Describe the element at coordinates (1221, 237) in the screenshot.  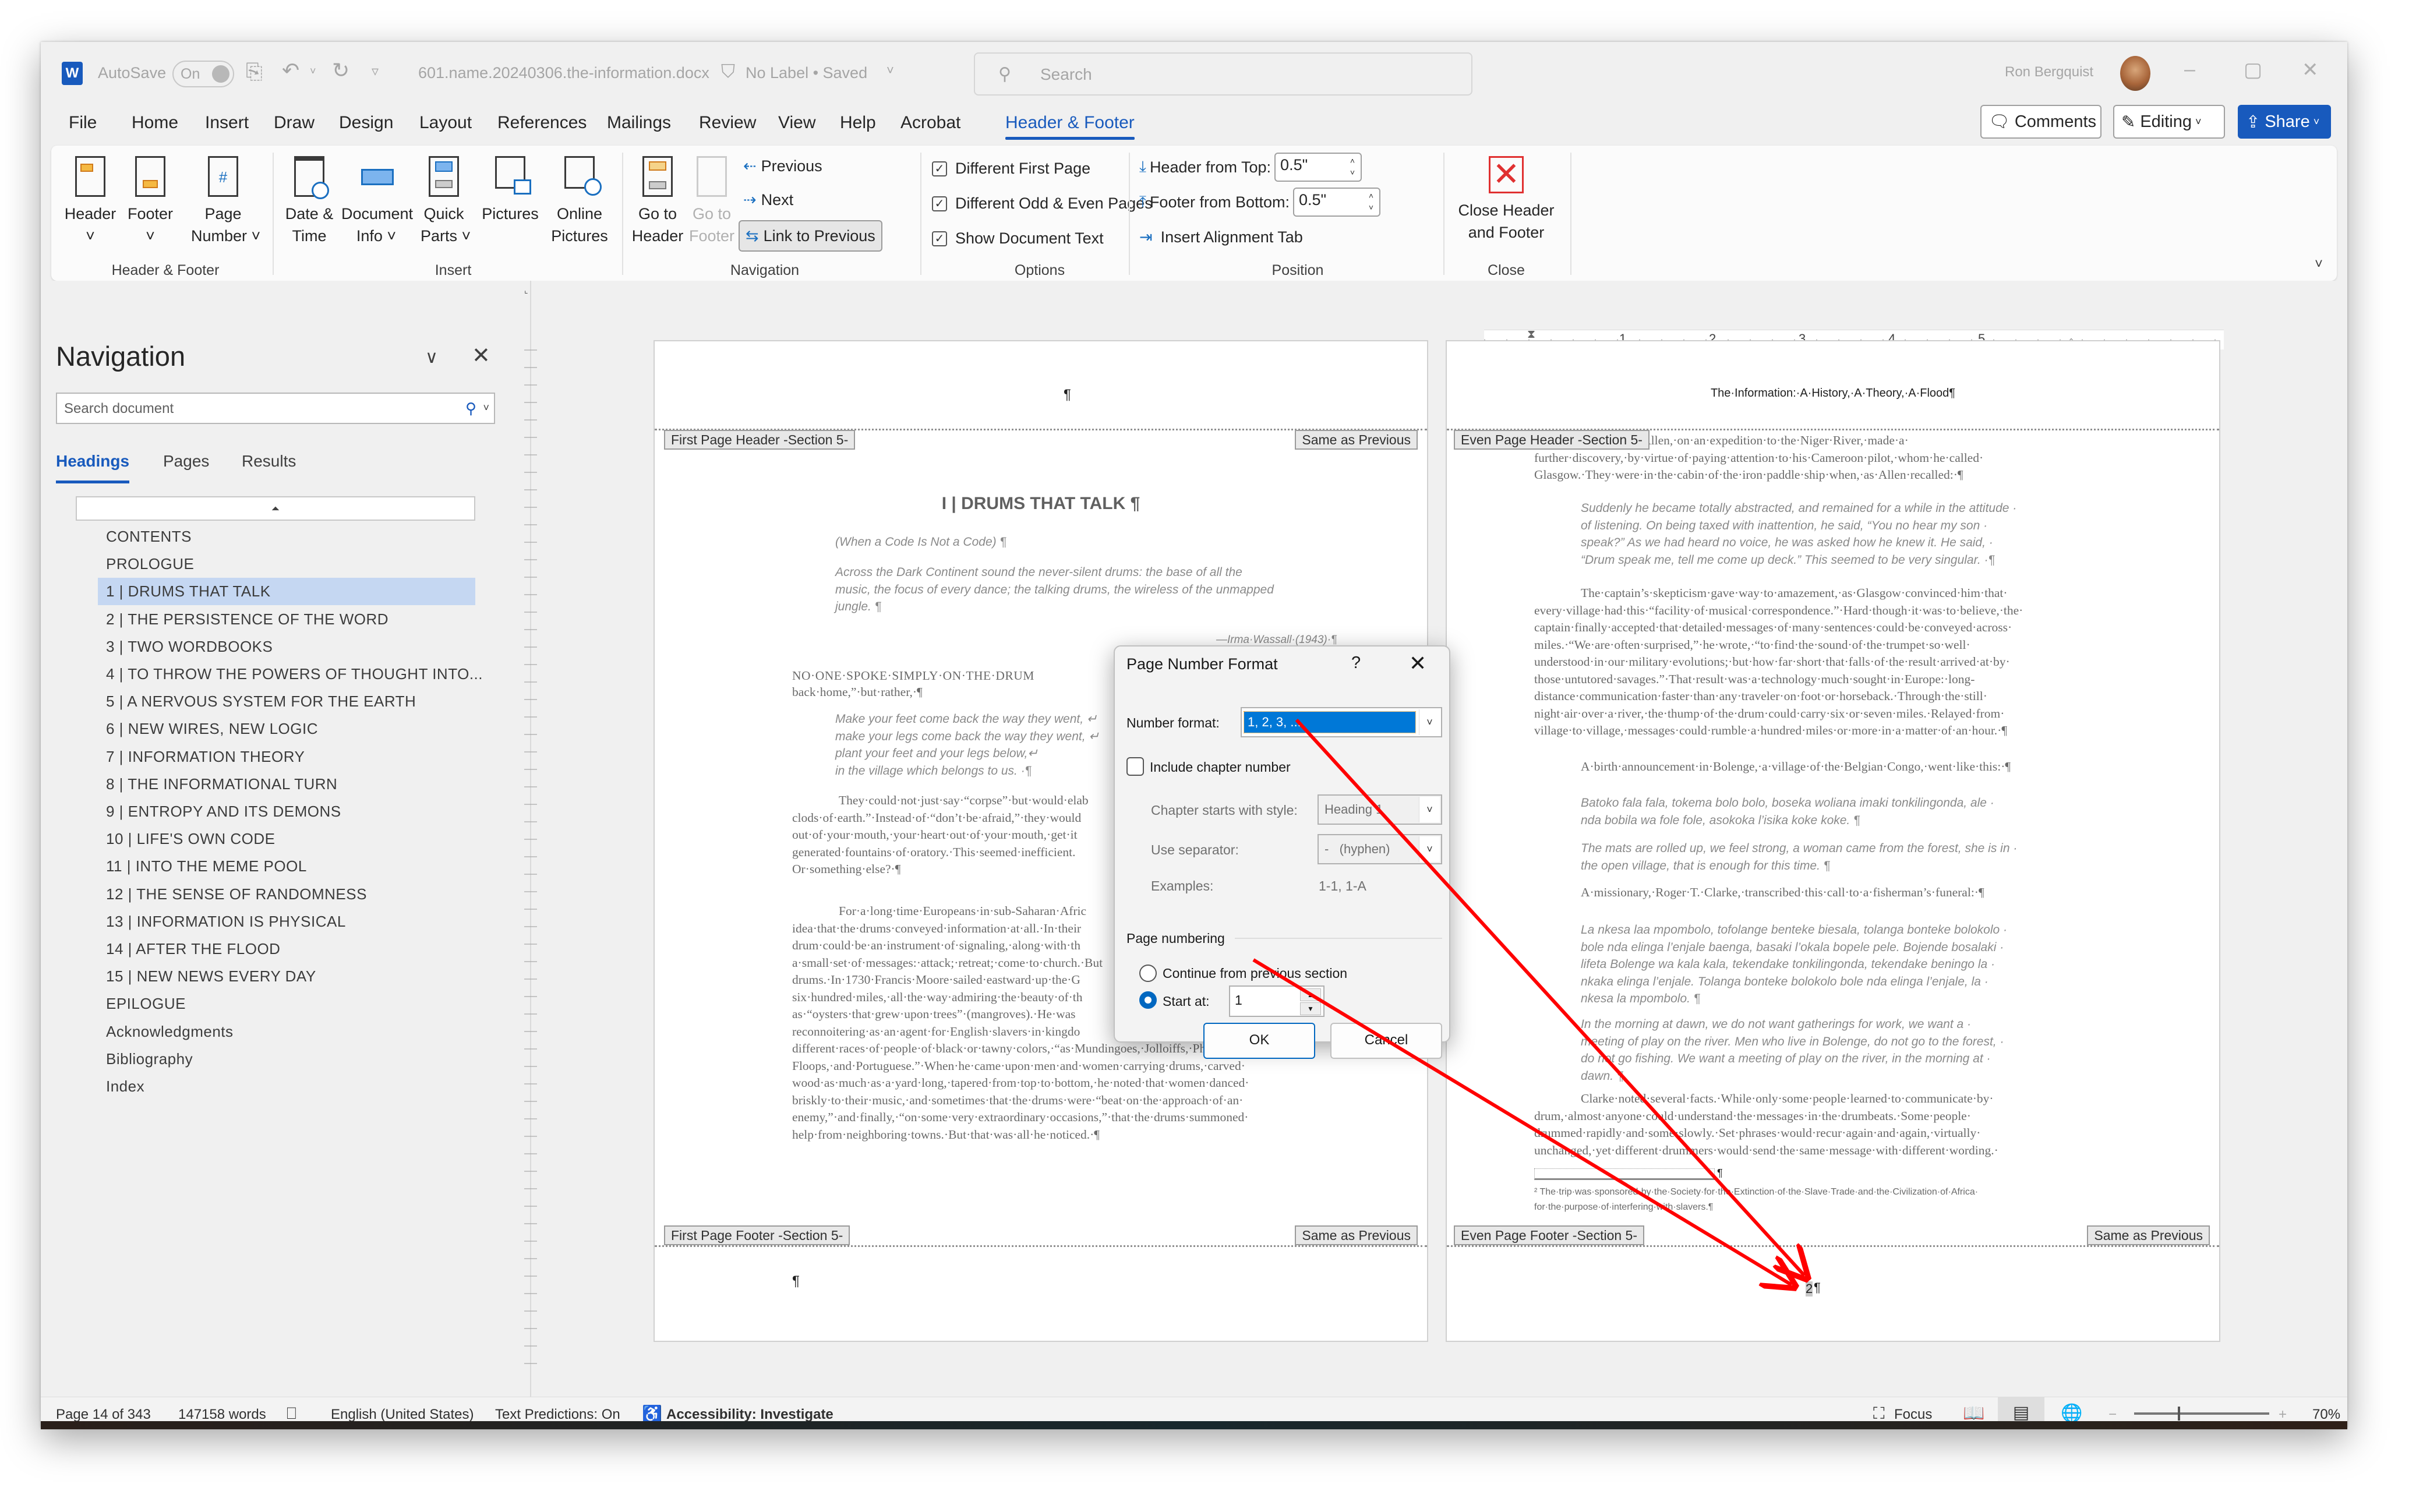
I see `insert-alignment-tab-button: ⇥ Insert Alignment Tab` at that location.